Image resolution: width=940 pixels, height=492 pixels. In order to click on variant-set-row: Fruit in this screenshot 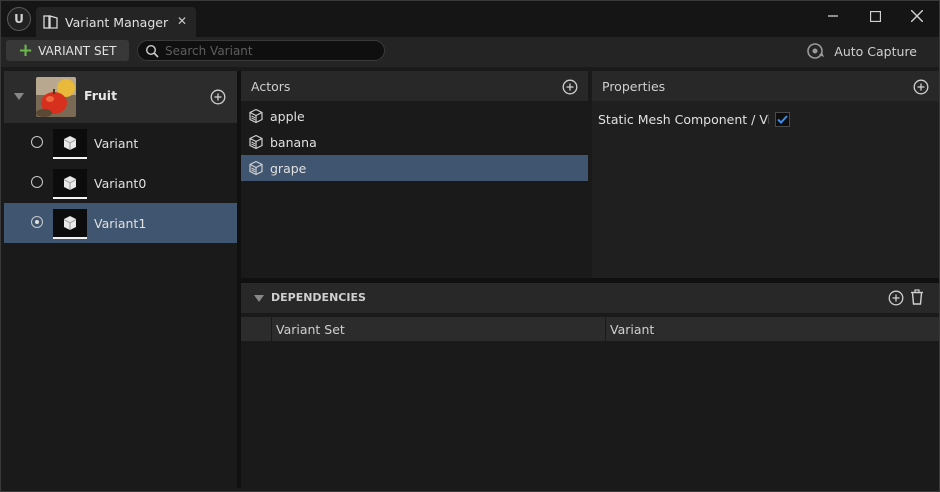, I will do `click(120, 97)`.